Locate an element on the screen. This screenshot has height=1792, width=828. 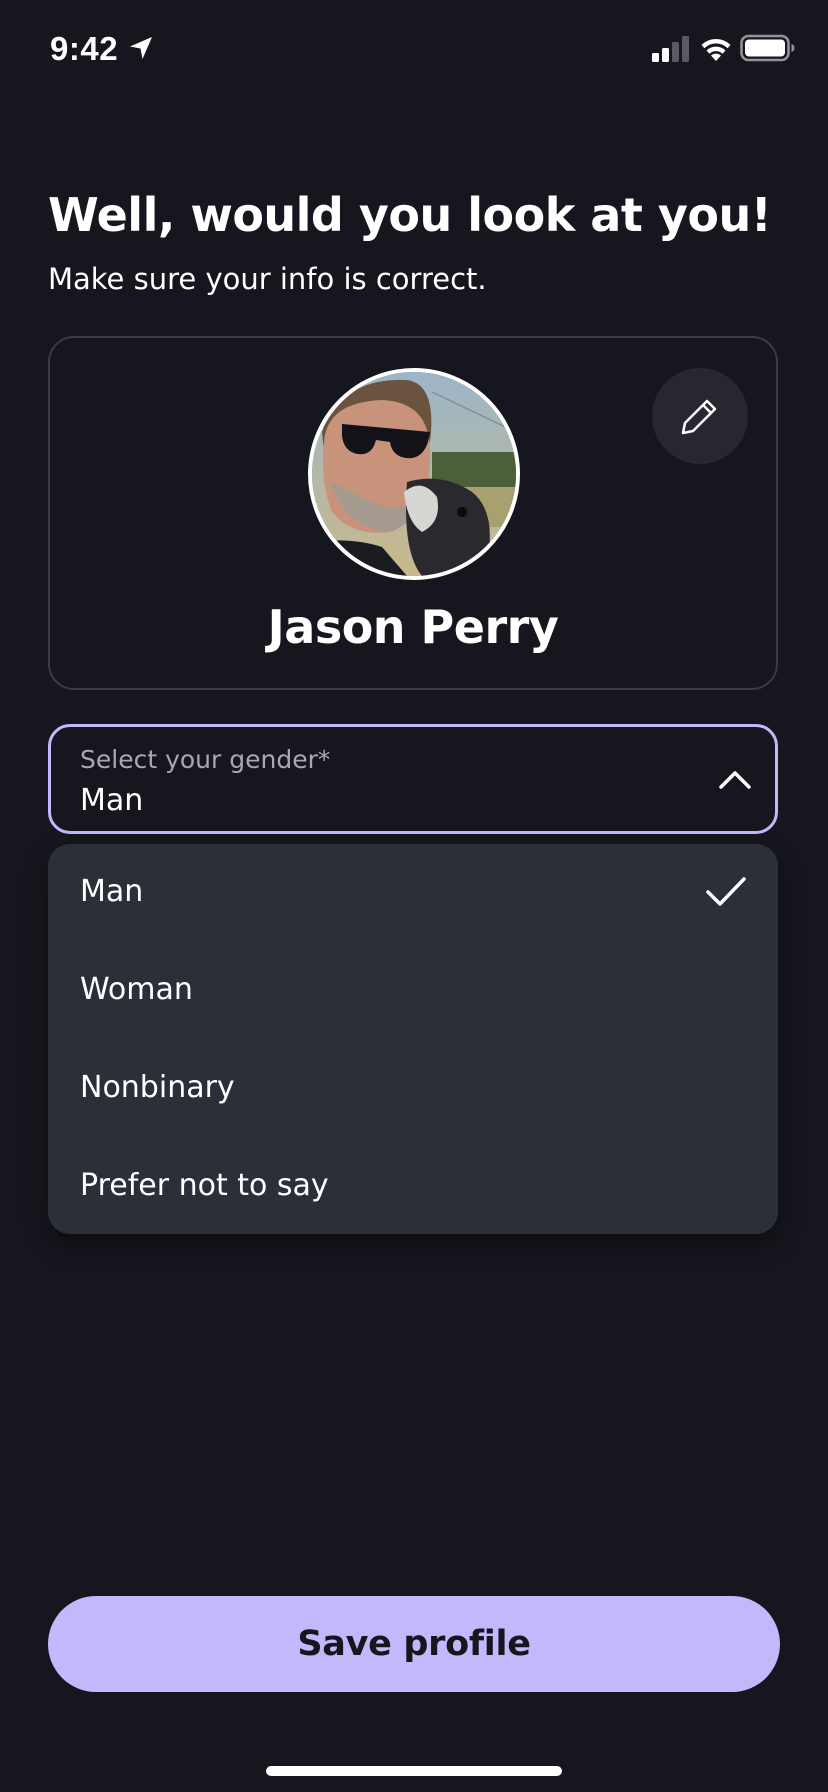
gender-option-woman: Woman is located at coordinates (413, 991).